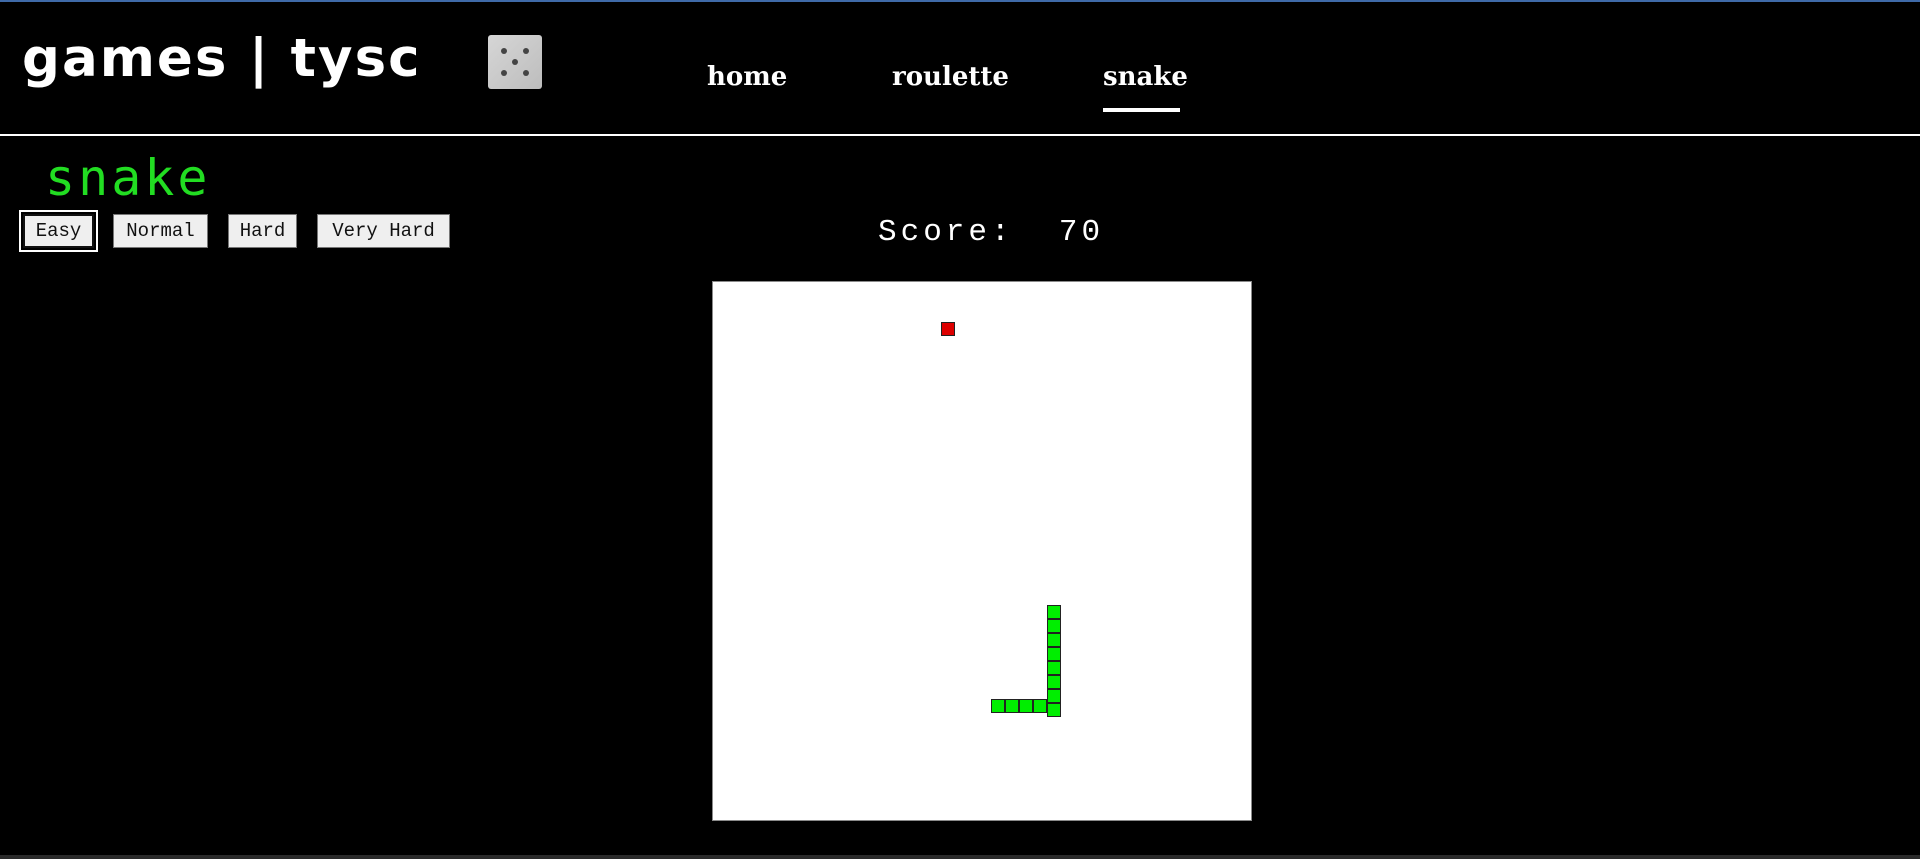 Image resolution: width=1920 pixels, height=859 pixels. What do you see at coordinates (948, 329) in the screenshot?
I see `food-cell` at bounding box center [948, 329].